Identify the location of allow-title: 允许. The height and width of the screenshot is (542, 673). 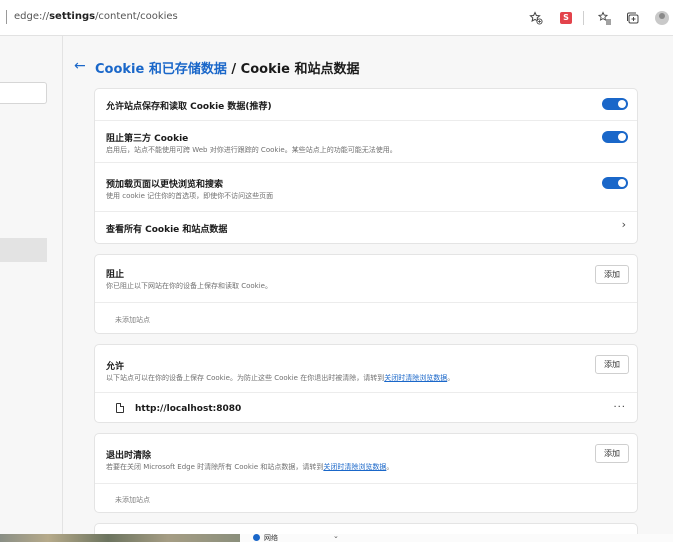
(115, 367).